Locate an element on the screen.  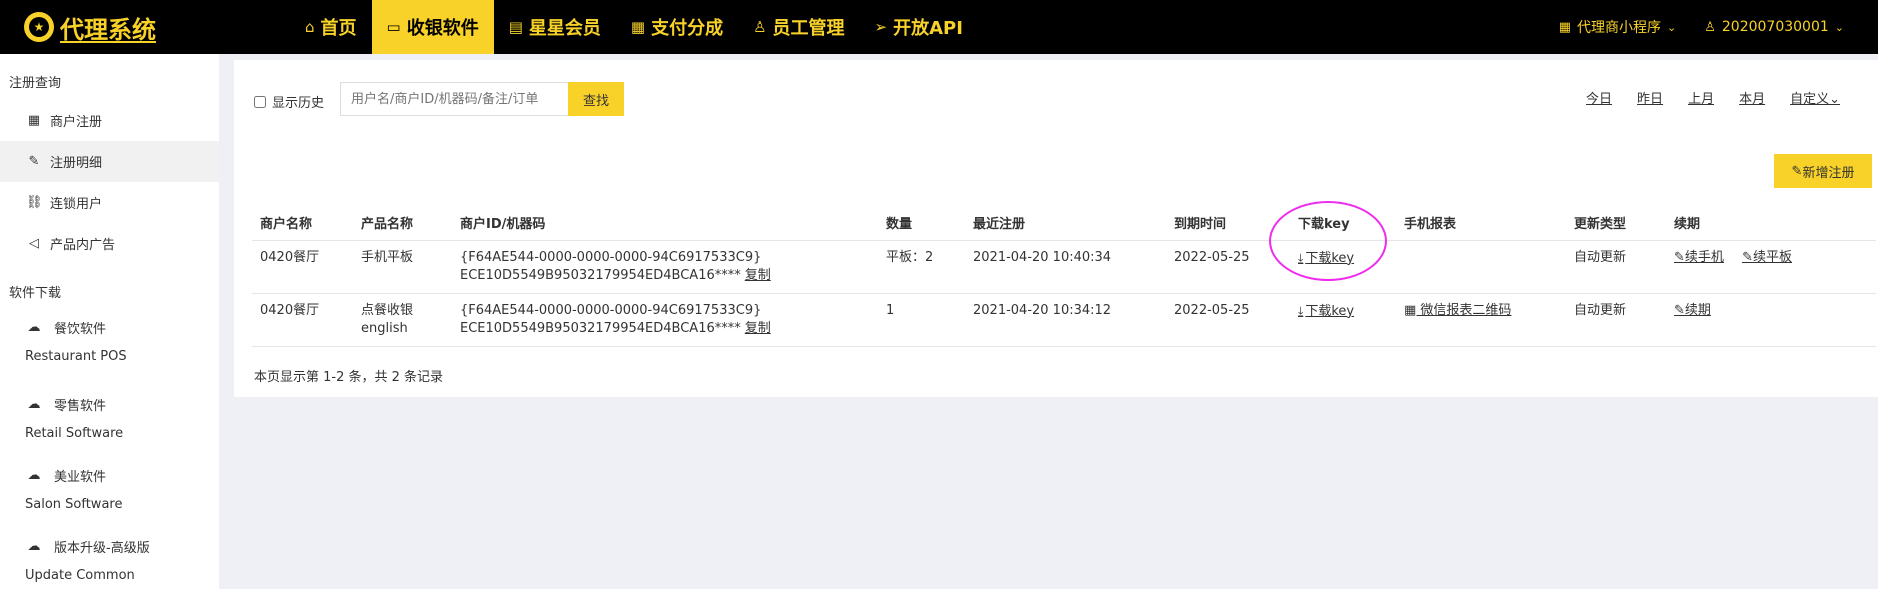
cell-qty: 1 is located at coordinates (921, 320).